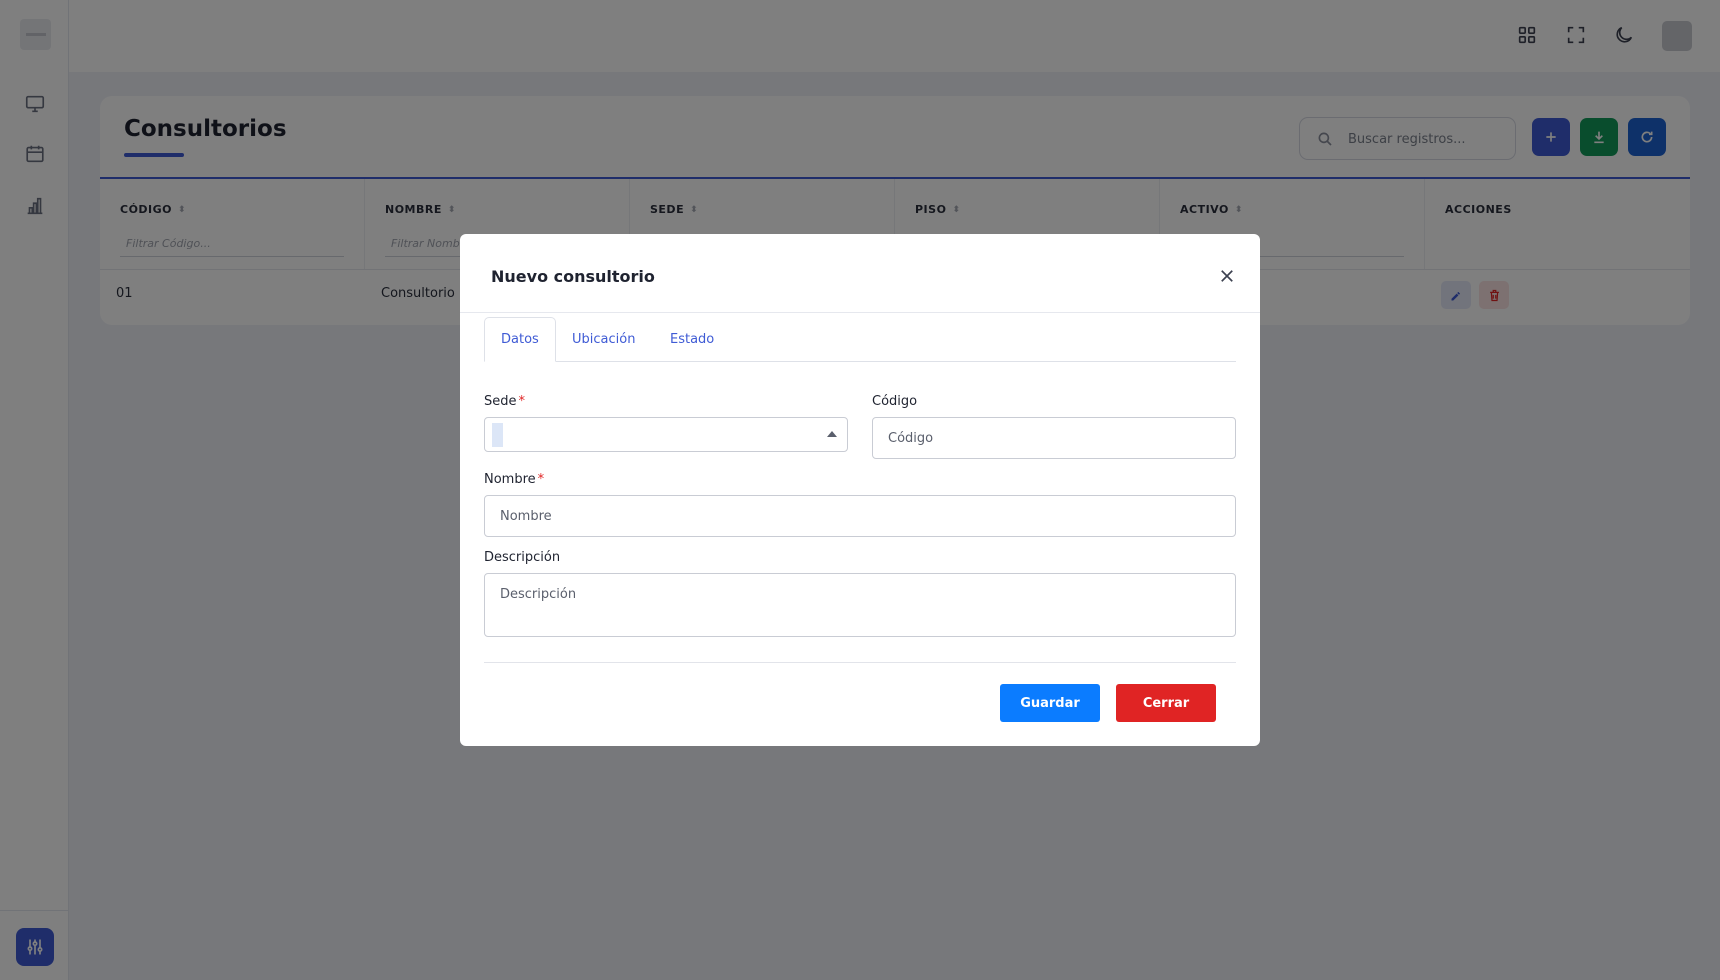 The width and height of the screenshot is (1720, 980). I want to click on modal-footer-divider, so click(860, 662).